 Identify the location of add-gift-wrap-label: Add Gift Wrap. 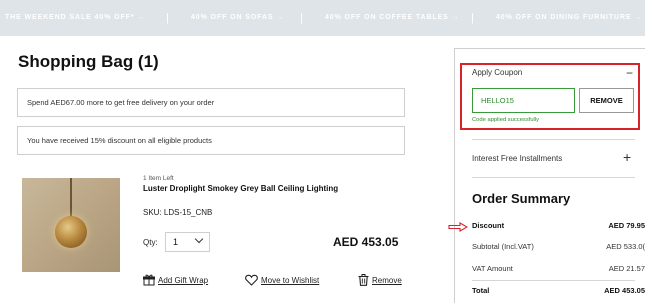
(183, 280).